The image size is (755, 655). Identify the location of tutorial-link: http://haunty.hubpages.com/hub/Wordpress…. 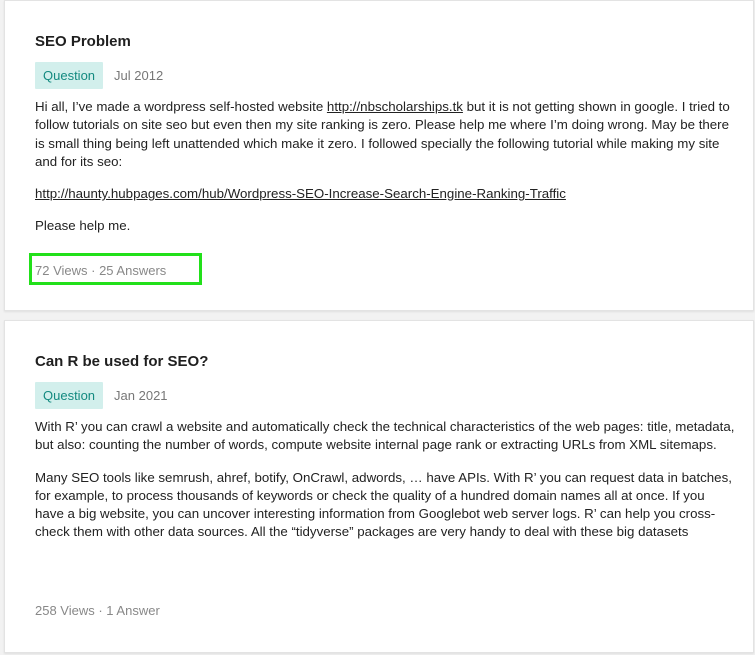
(300, 193).